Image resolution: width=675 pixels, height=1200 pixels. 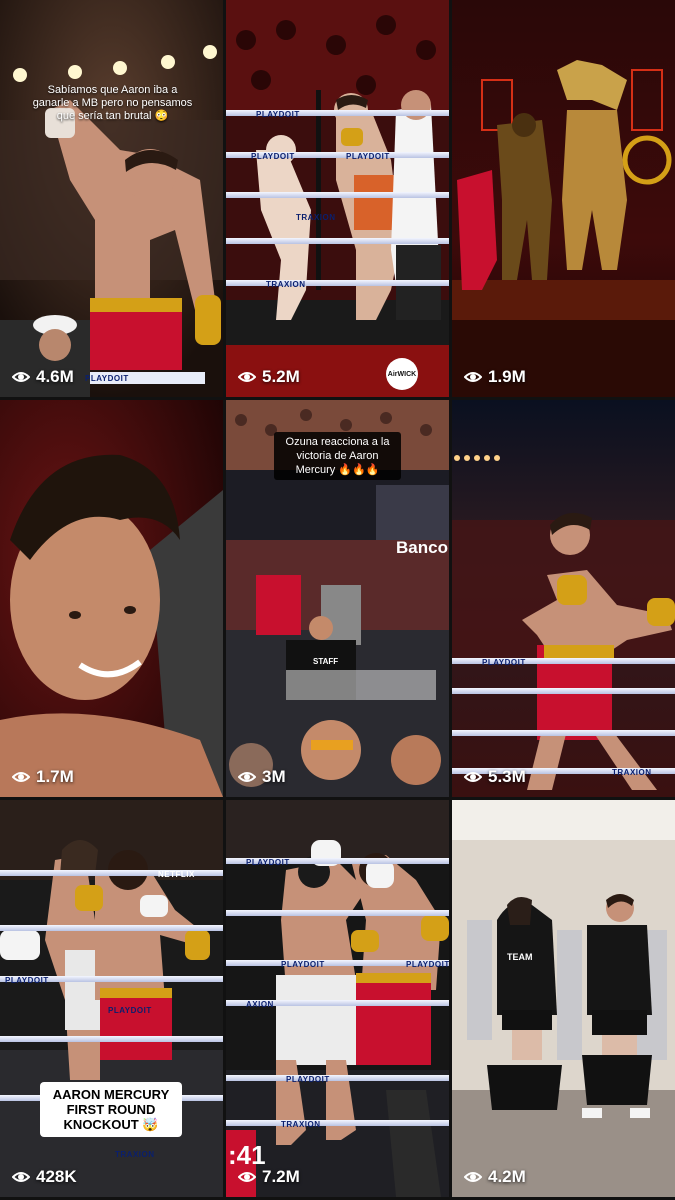 I want to click on view-count-label: 5.3M, so click(x=507, y=776).